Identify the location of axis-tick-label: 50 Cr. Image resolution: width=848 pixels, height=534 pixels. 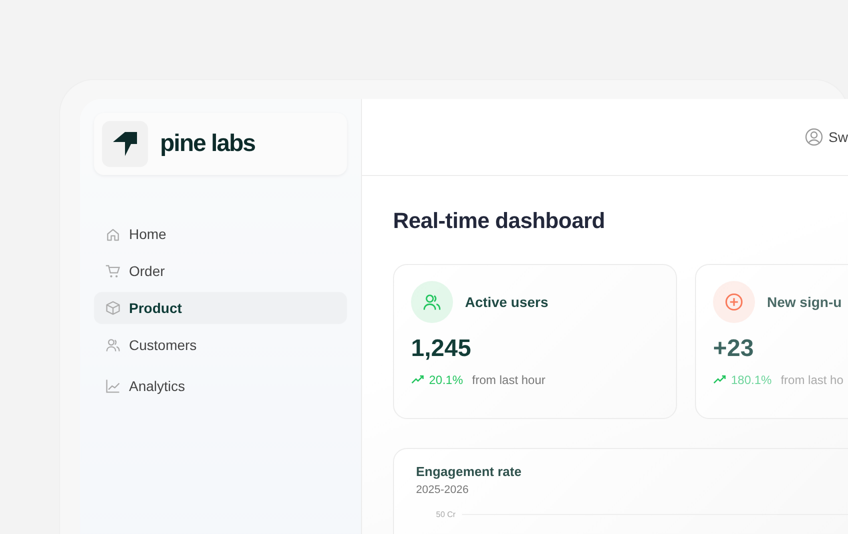
(446, 514).